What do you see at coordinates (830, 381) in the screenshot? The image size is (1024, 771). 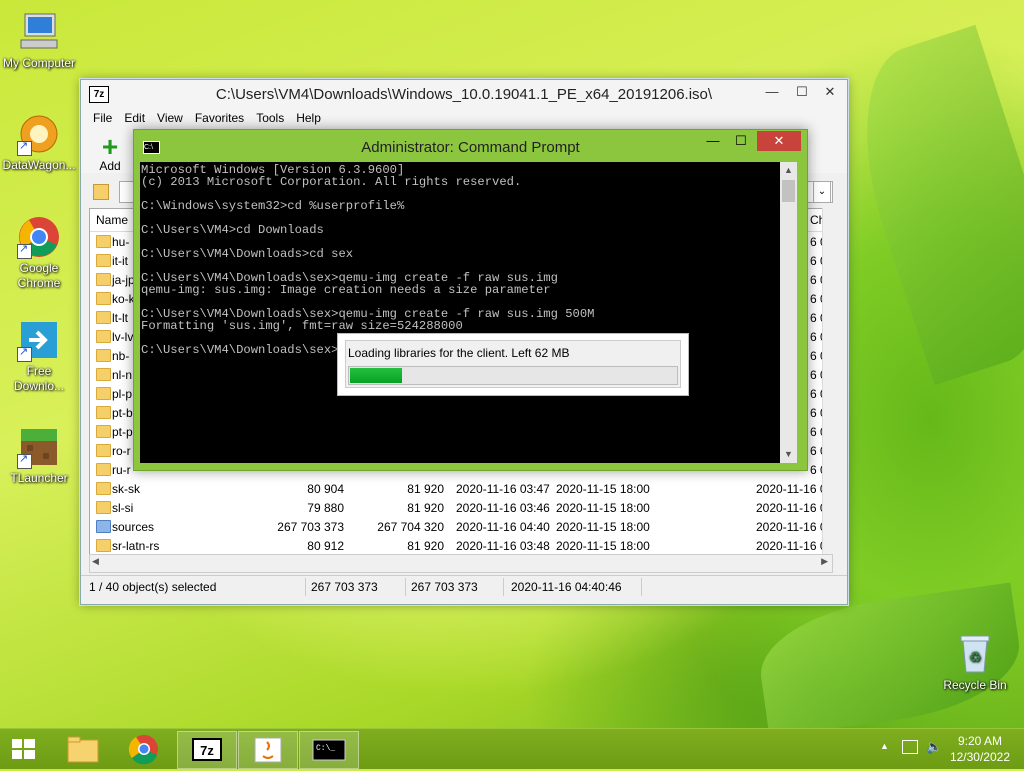 I see `file-list-scrollbar` at bounding box center [830, 381].